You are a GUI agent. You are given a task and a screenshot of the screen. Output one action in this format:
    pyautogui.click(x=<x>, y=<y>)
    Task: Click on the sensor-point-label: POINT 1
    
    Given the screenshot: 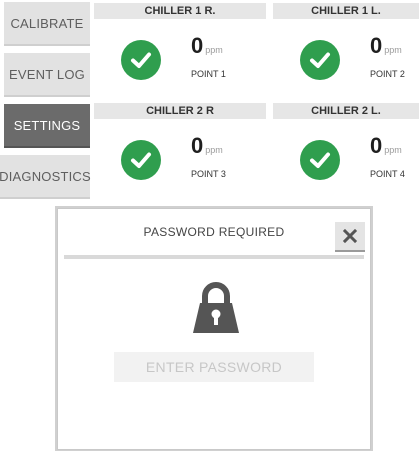 What is the action you would take?
    pyautogui.click(x=208, y=74)
    